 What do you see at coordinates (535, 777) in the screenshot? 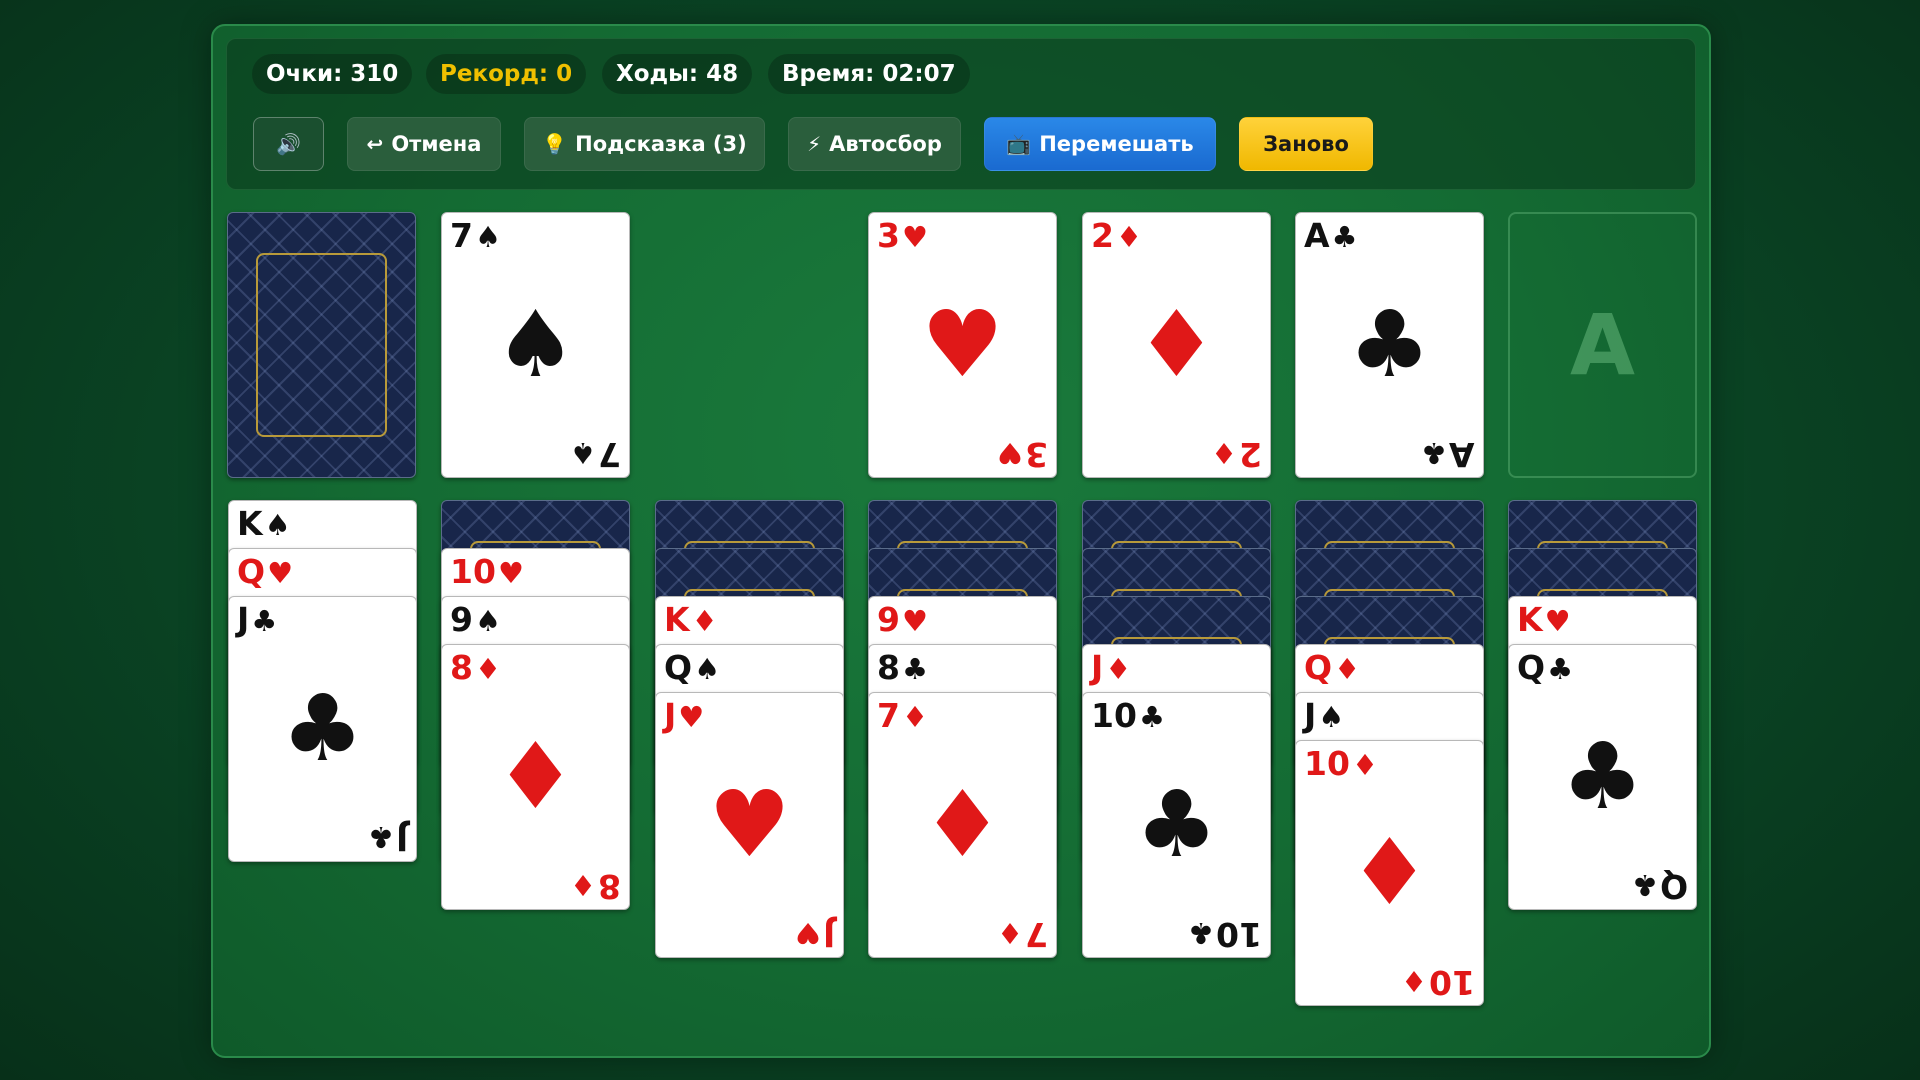
I see `tableau-card: 8♦ ♦ 8♦` at bounding box center [535, 777].